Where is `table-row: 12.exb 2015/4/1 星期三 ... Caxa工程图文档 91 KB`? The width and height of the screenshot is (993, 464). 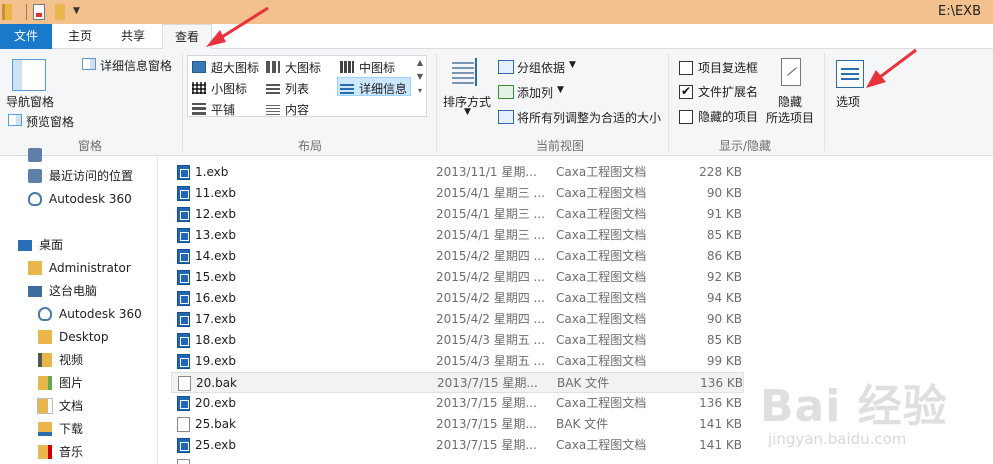
table-row: 12.exb 2015/4/1 星期三 ... Caxa工程图文档 91 KB is located at coordinates (457, 214).